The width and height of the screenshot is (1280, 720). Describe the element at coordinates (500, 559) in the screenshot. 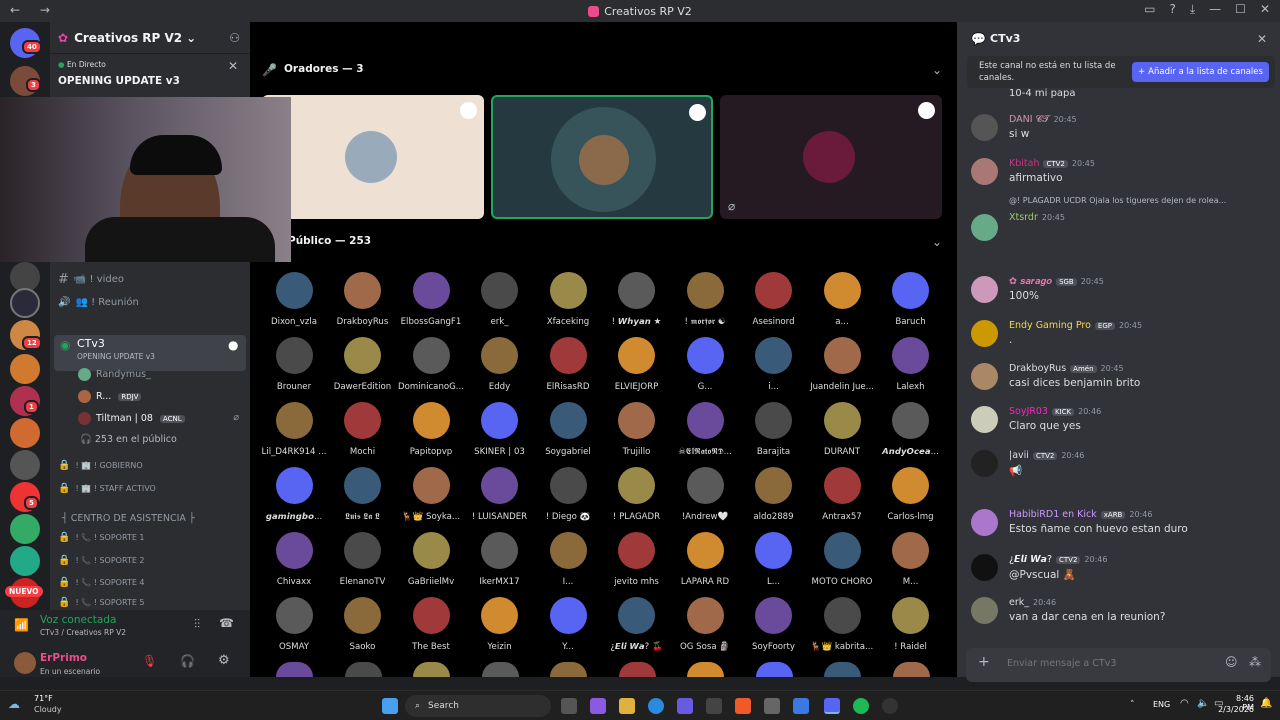

I see `audience-member: IkerMX17` at that location.